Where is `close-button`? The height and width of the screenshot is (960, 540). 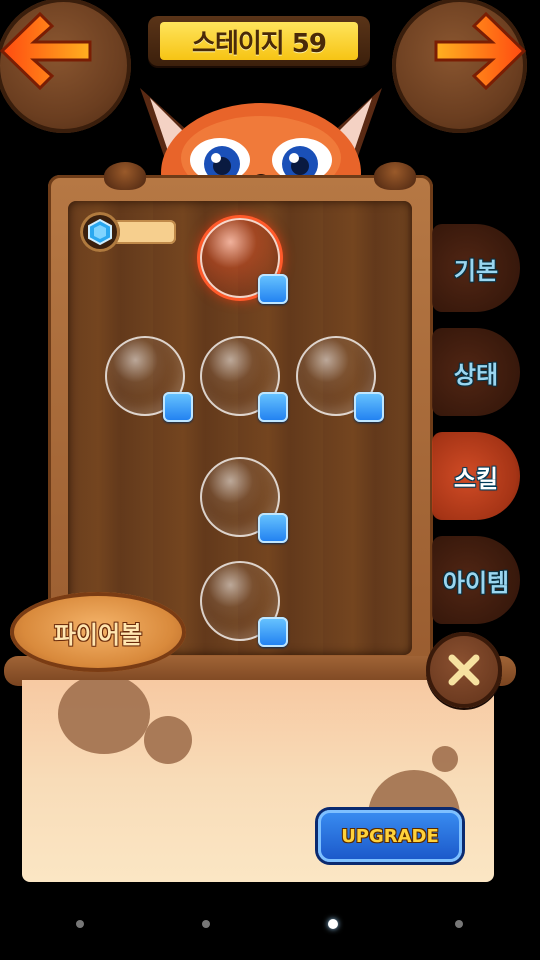
close-button is located at coordinates (464, 670).